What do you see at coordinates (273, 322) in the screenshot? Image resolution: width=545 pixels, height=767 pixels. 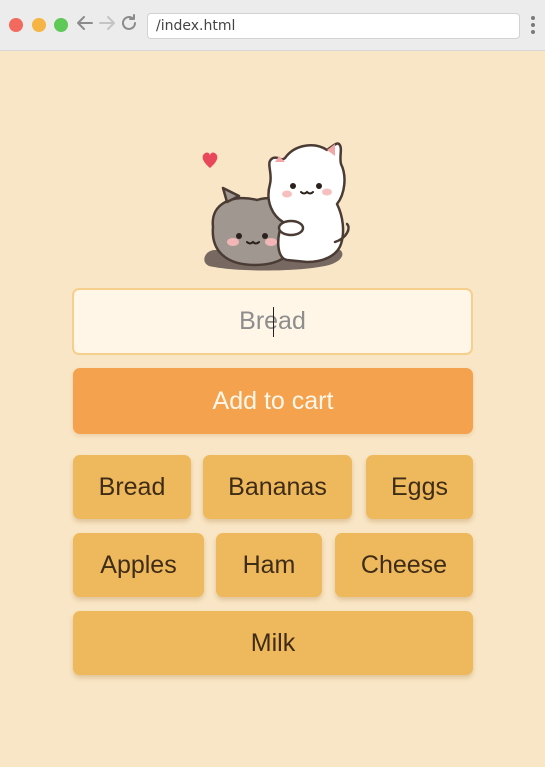 I see `text-caret` at bounding box center [273, 322].